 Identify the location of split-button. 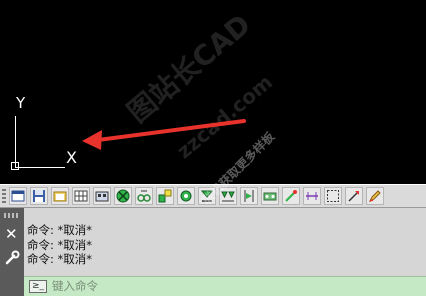
(249, 196).